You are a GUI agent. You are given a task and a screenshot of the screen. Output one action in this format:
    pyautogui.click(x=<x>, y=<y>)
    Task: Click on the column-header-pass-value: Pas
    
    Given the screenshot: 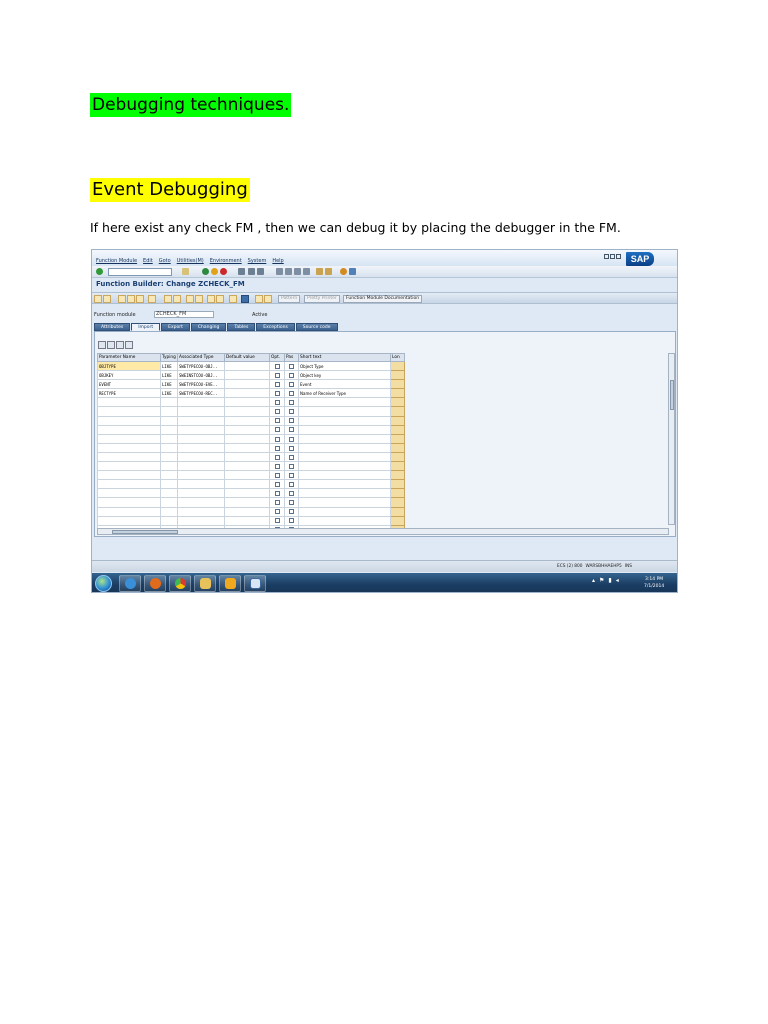 What is the action you would take?
    pyautogui.click(x=291, y=357)
    